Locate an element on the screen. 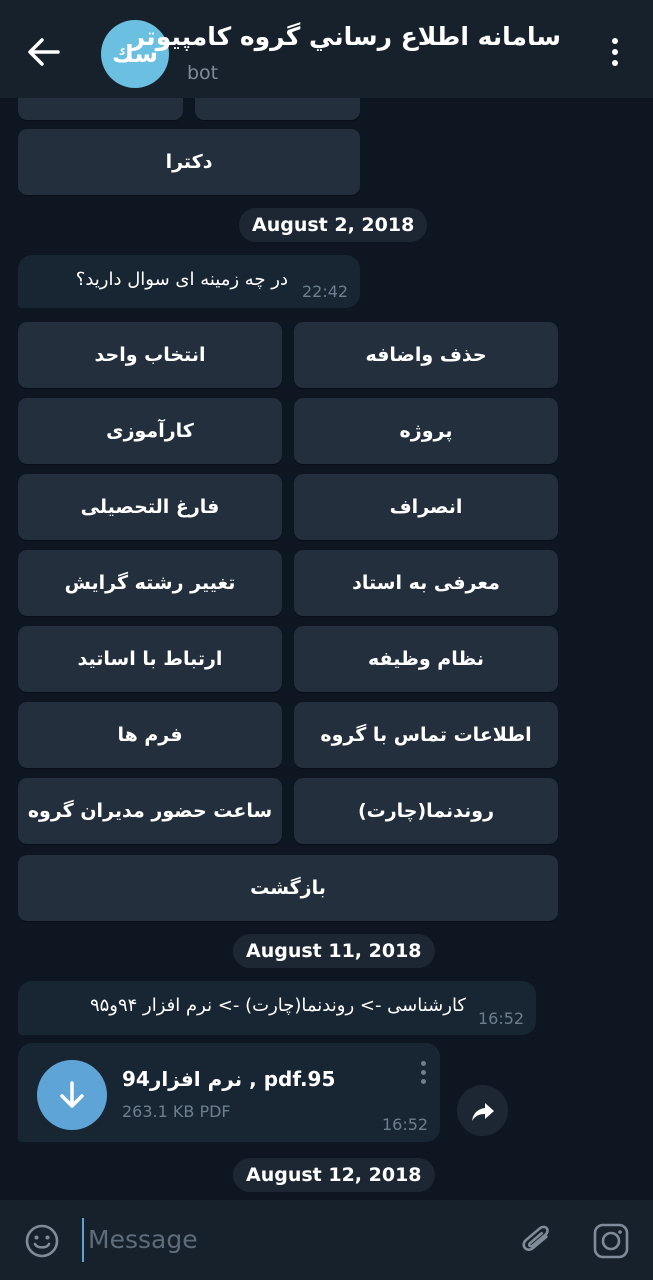 The height and width of the screenshot is (1280, 653). file-menu-icon is located at coordinates (423, 1076).